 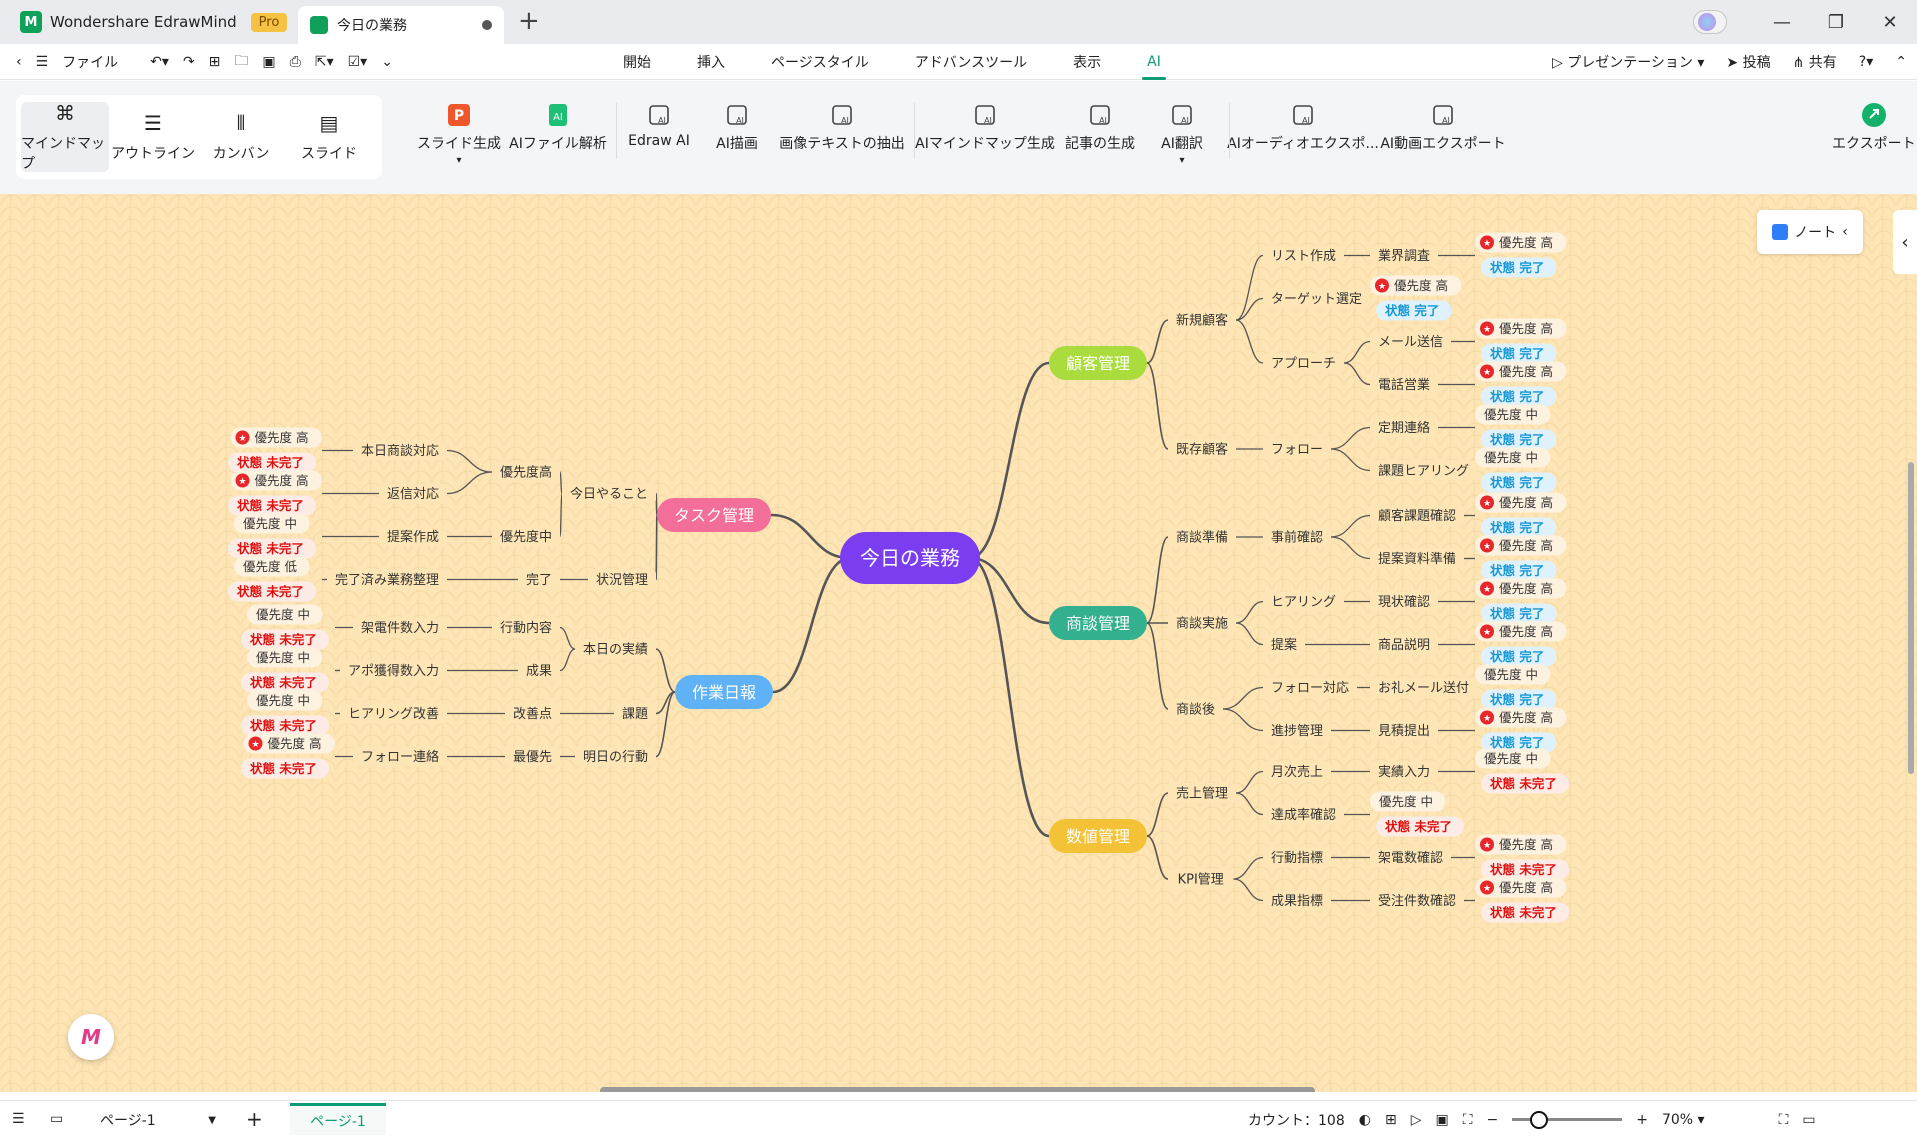 What do you see at coordinates (1836, 22) in the screenshot?
I see `restore-icon: ❐` at bounding box center [1836, 22].